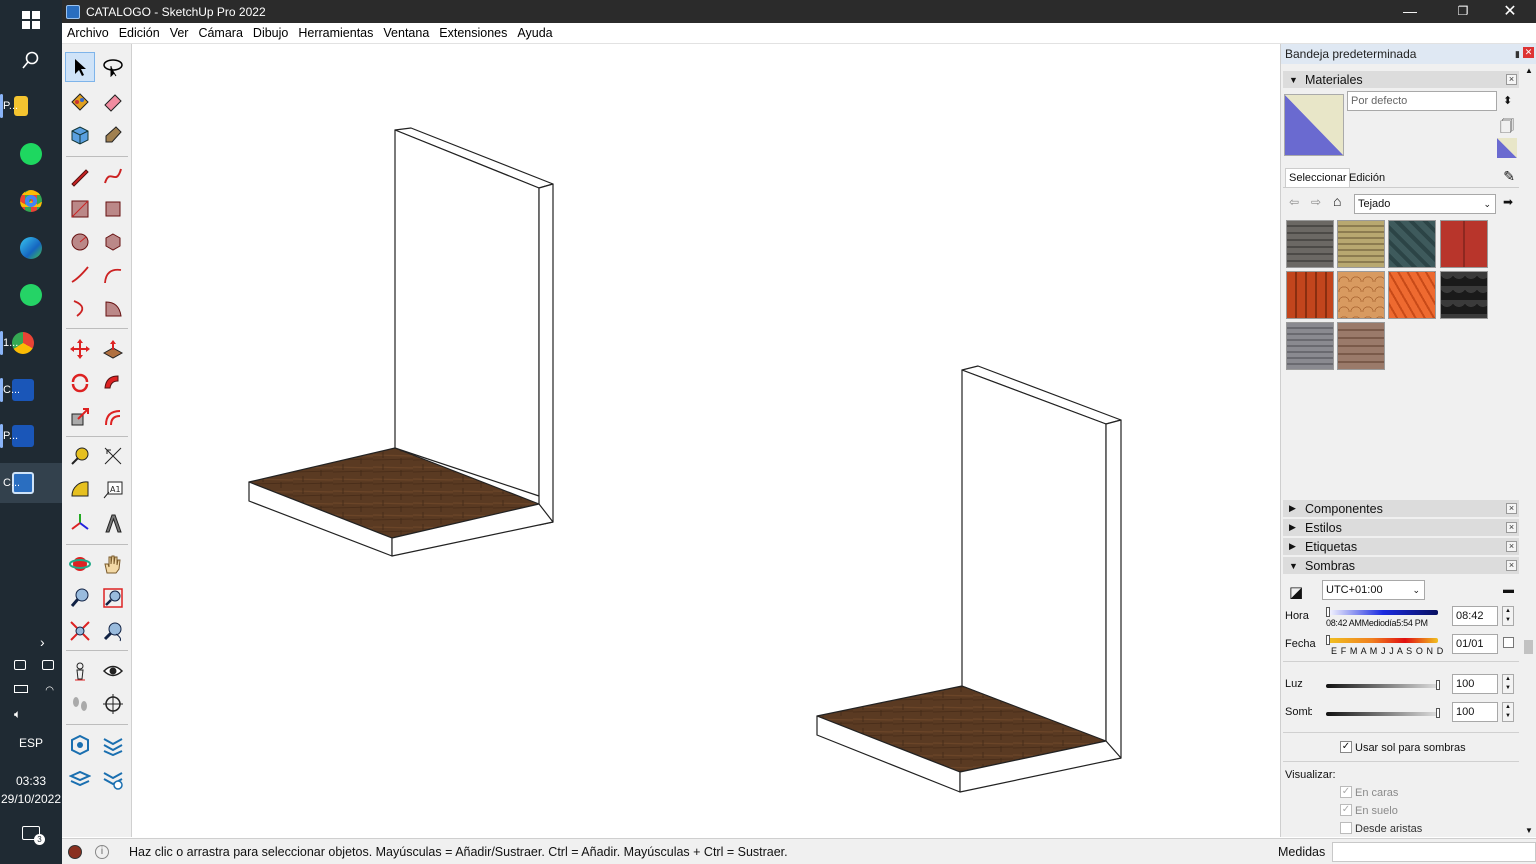 Image resolution: width=1536 pixels, height=864 pixels. I want to click on tab-seleccionar: Seleccionar, so click(1318, 177).